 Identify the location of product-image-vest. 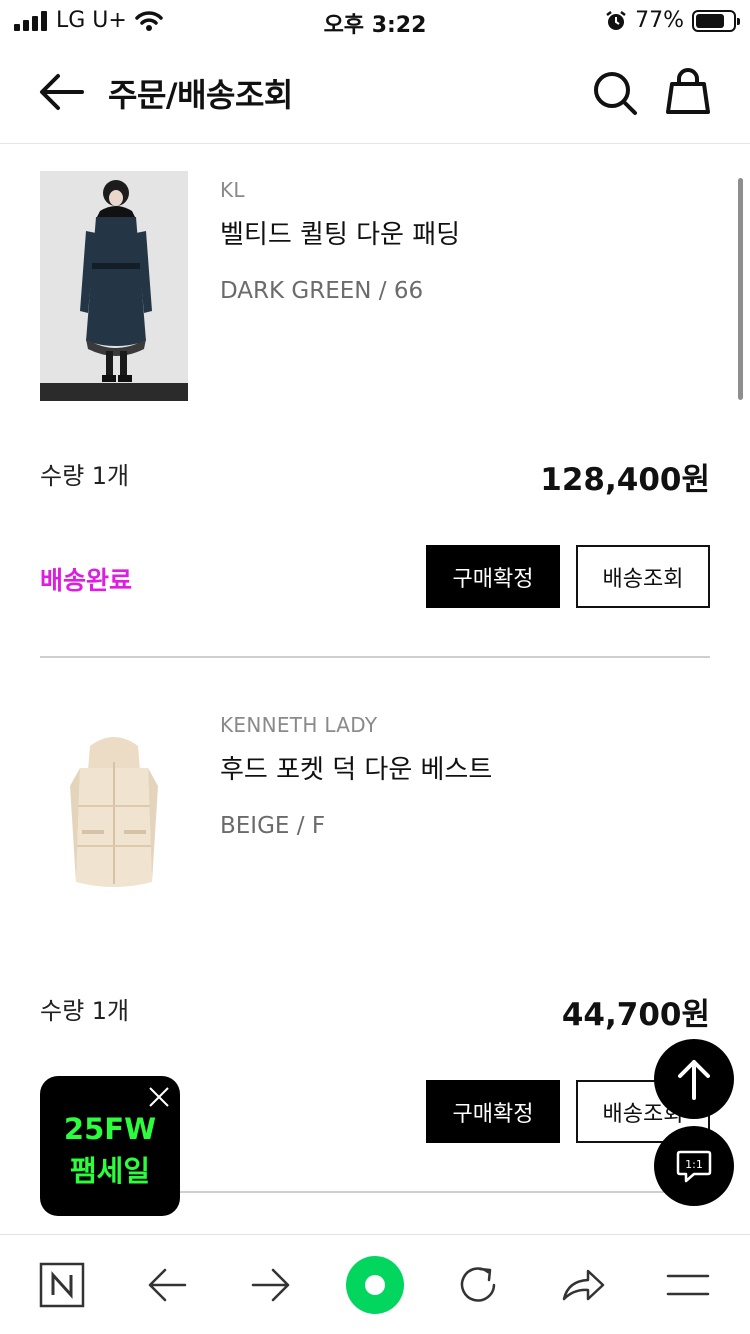
(114, 821).